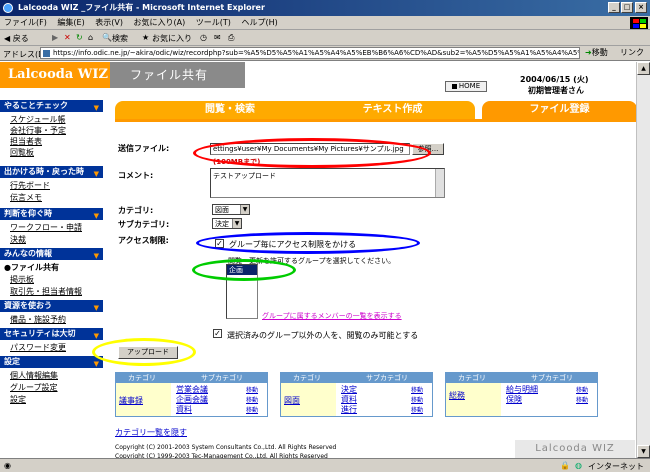 The height and width of the screenshot is (472, 650). What do you see at coordinates (148, 352) in the screenshot?
I see `upload-button: アップロード` at bounding box center [148, 352].